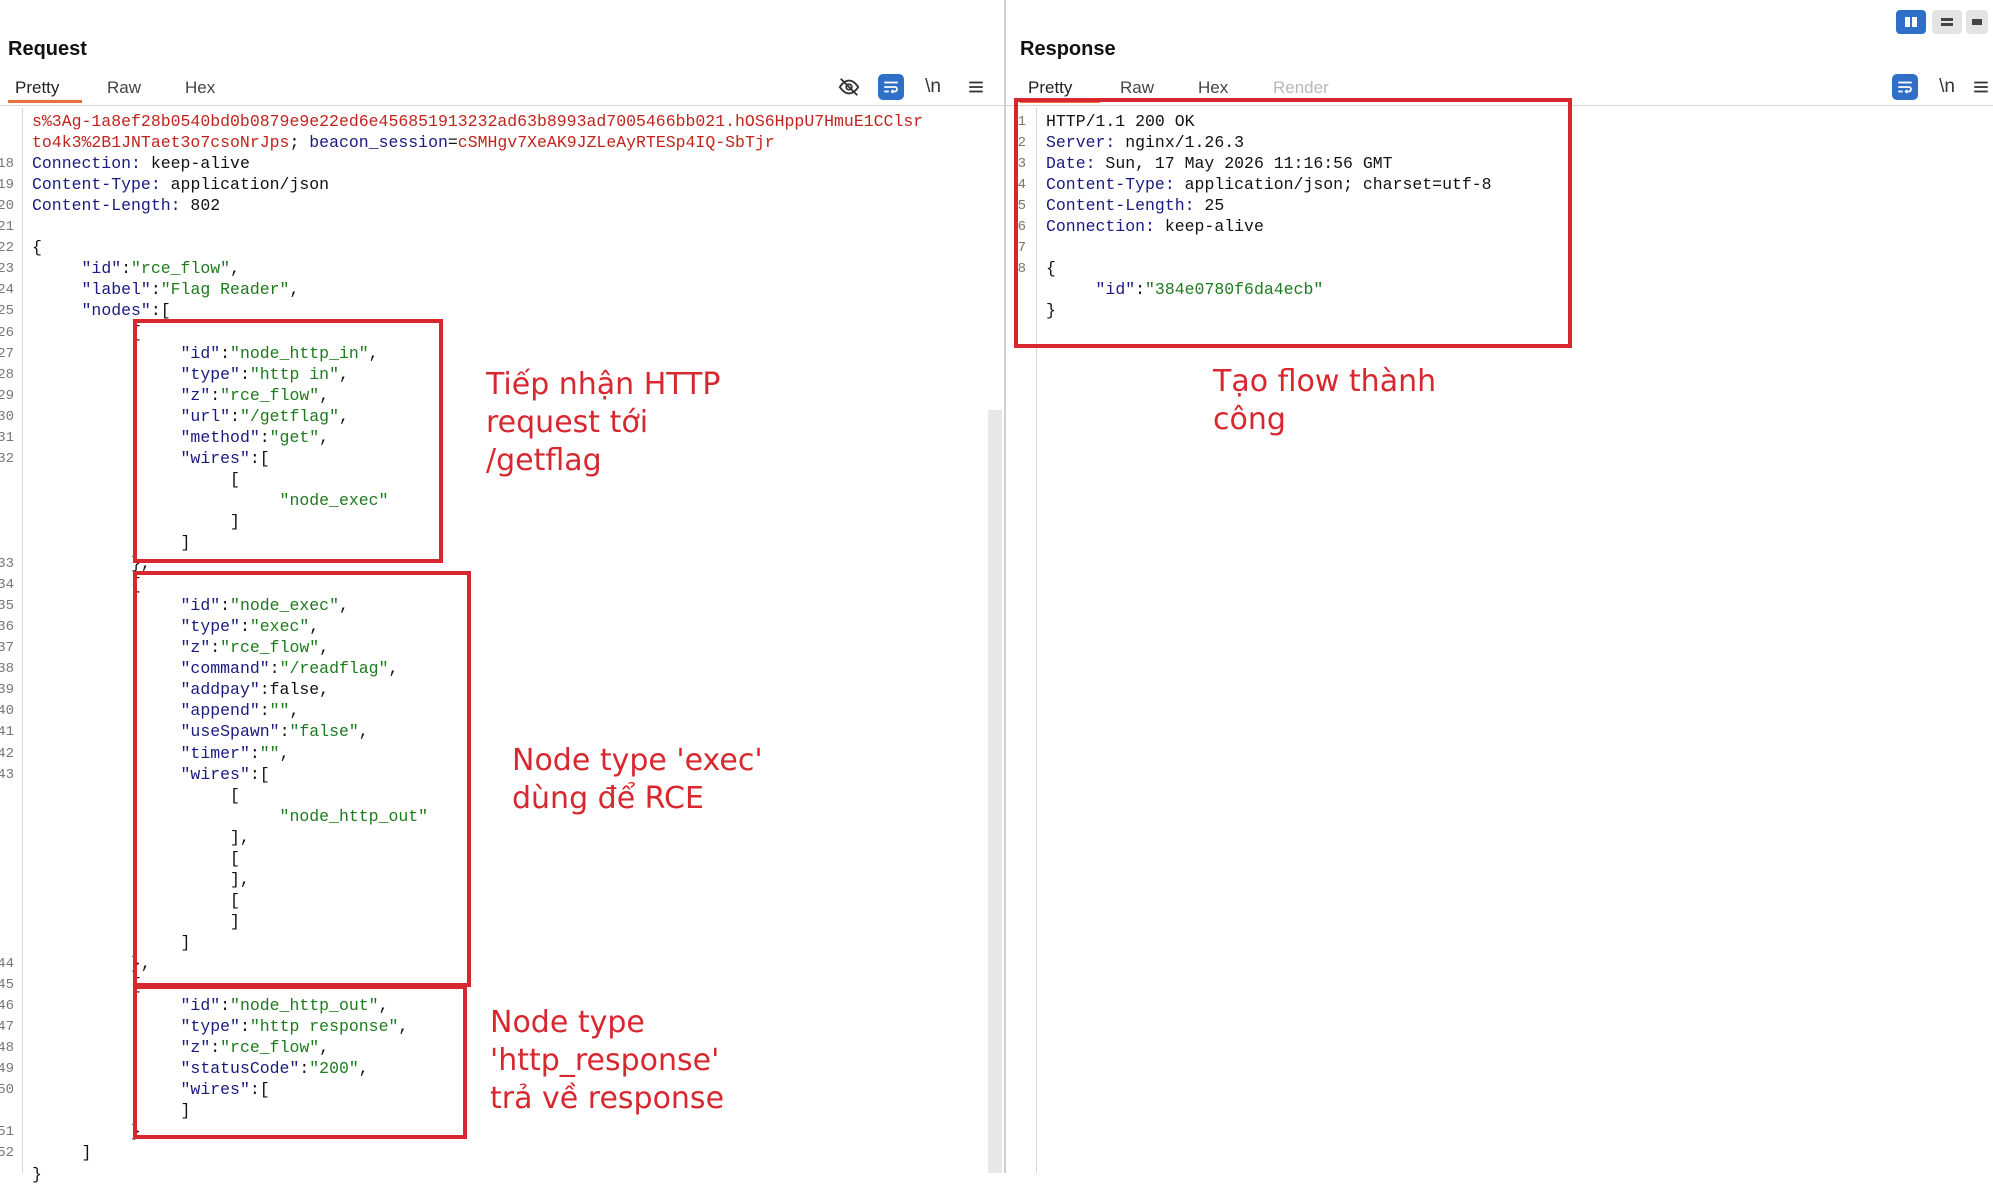 The image size is (1993, 1184). Describe the element at coordinates (995, 791) in the screenshot. I see `request-scrollbar` at that location.